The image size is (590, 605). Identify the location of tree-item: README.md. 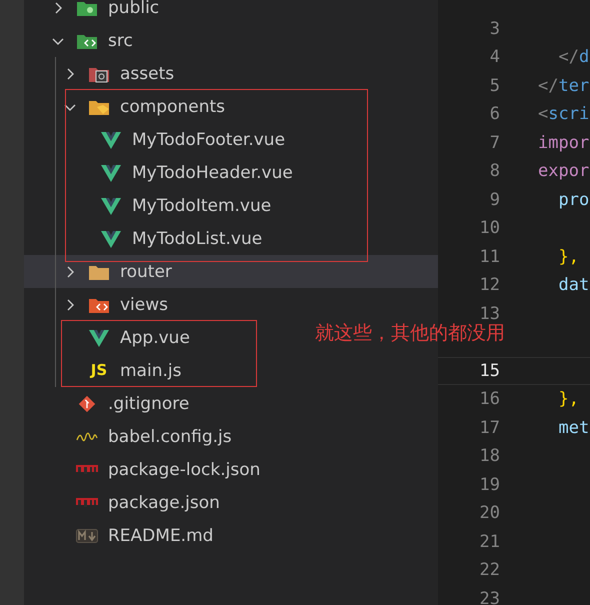
(132, 535).